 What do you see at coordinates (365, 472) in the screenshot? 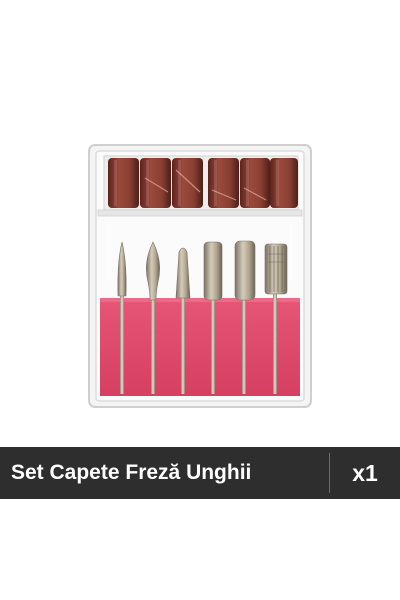
I see `quantity-badge: x1` at bounding box center [365, 472].